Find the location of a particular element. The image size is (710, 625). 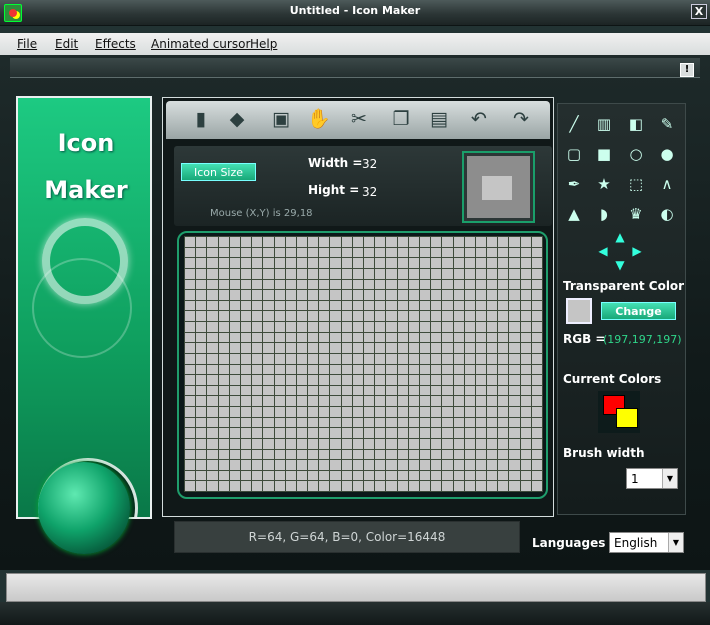

stamp-tool-icon: ♛ is located at coordinates (636, 214).